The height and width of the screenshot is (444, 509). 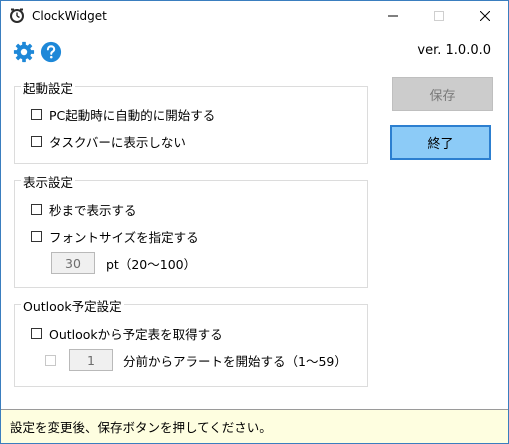 What do you see at coordinates (117, 142) in the screenshot?
I see `checkbox-label: タスクバーに表示しない` at bounding box center [117, 142].